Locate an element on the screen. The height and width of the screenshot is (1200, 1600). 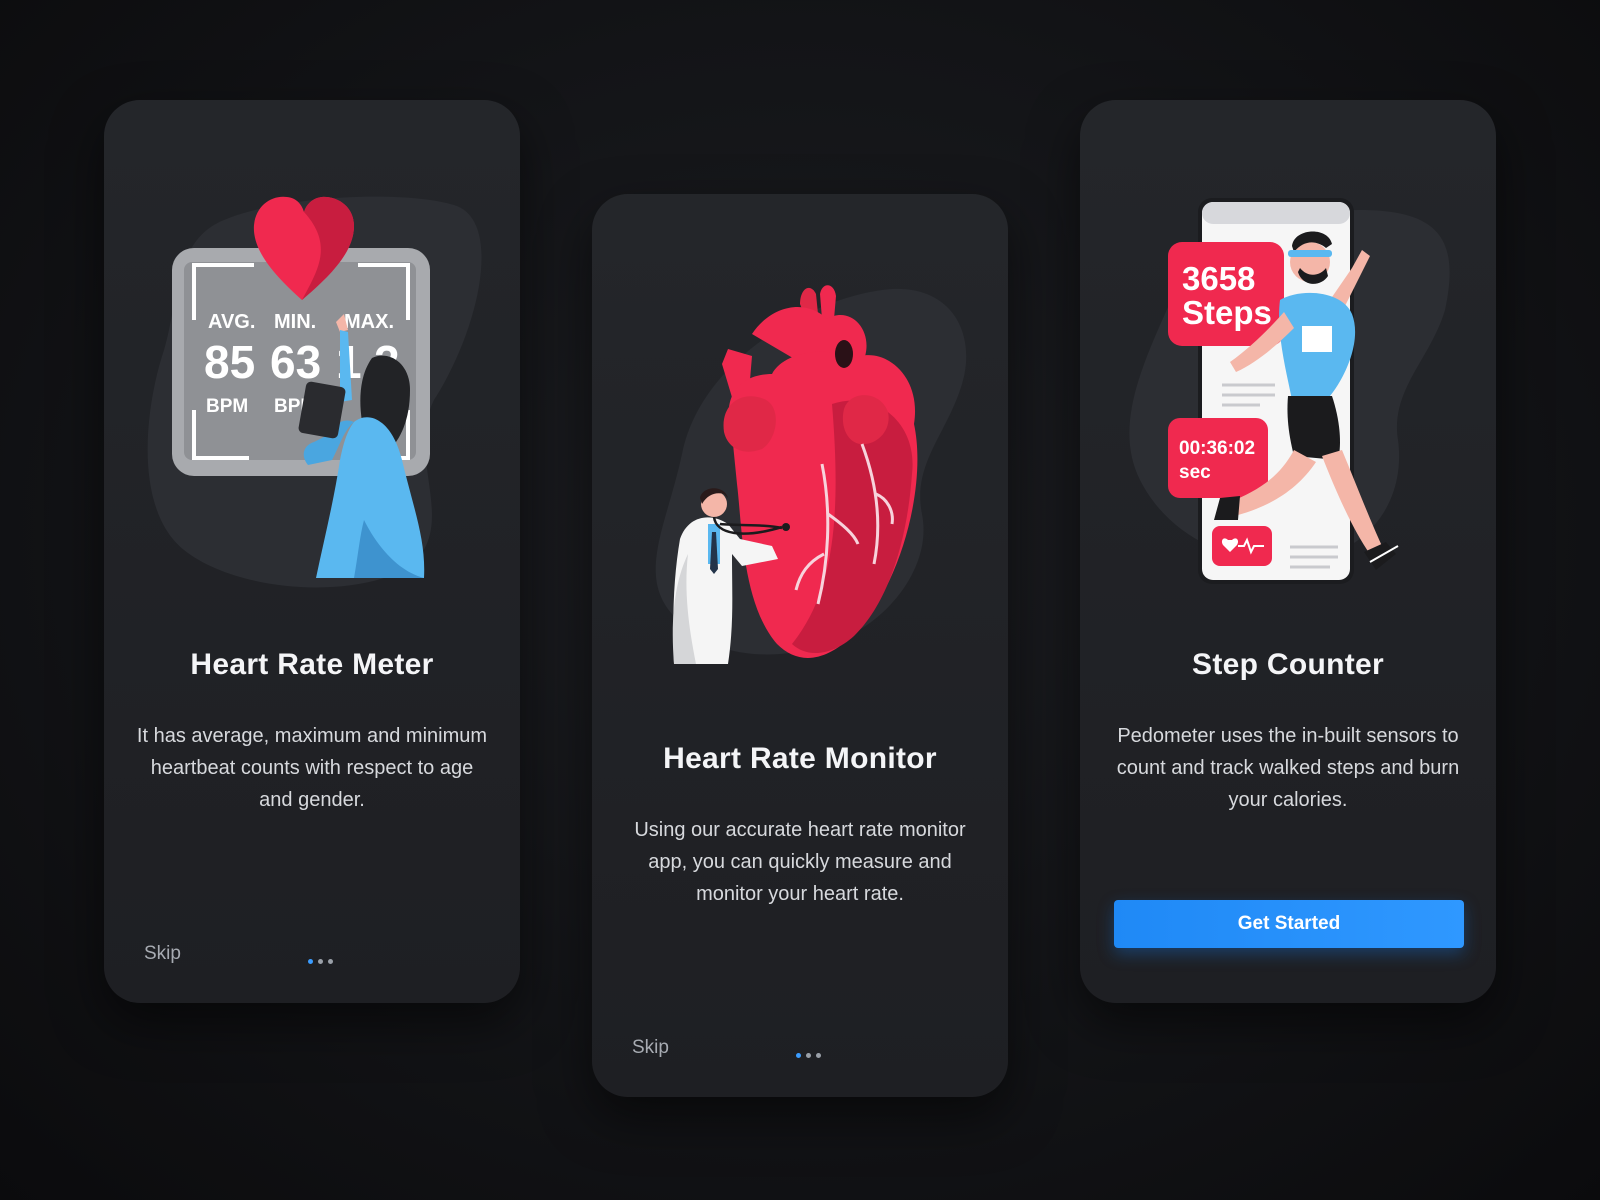
bpm-unit-1: BPM is located at coordinates (227, 406).